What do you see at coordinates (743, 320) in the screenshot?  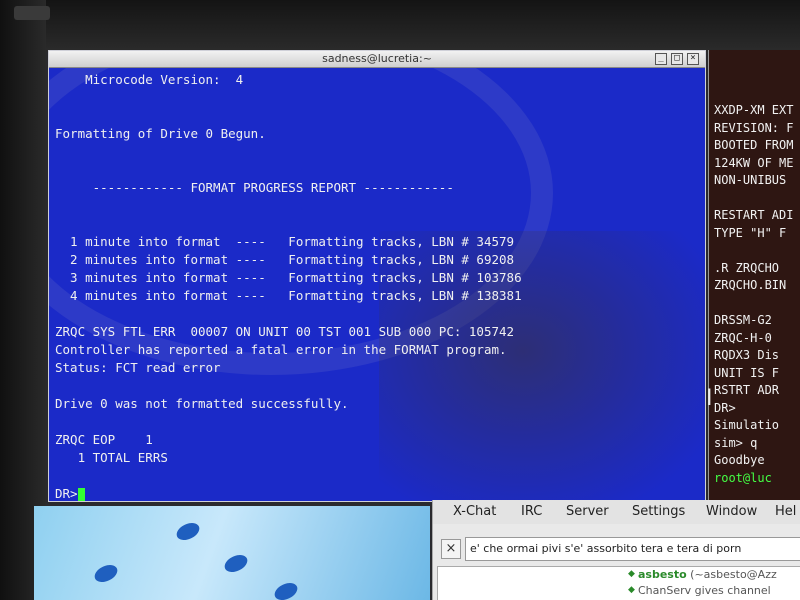 I see `secondary-terminal-line: DRSSM-G2` at bounding box center [743, 320].